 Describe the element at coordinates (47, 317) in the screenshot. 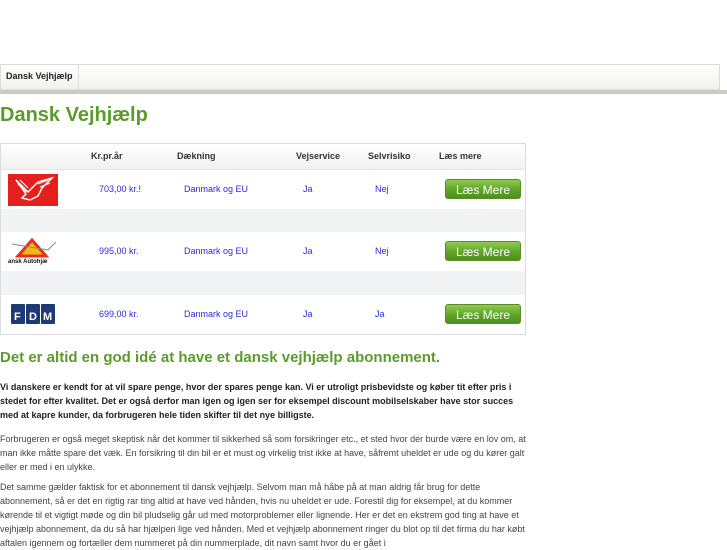

I see `svg-text: M` at that location.